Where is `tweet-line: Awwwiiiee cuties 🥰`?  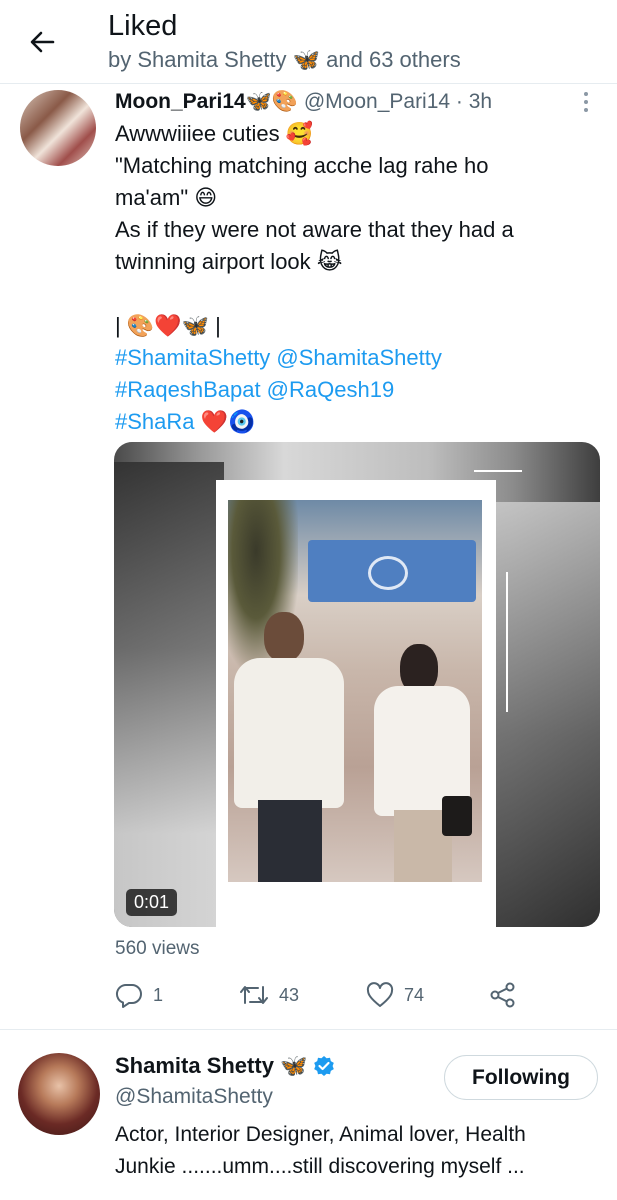 tweet-line: Awwwiiiee cuties 🥰 is located at coordinates (214, 133).